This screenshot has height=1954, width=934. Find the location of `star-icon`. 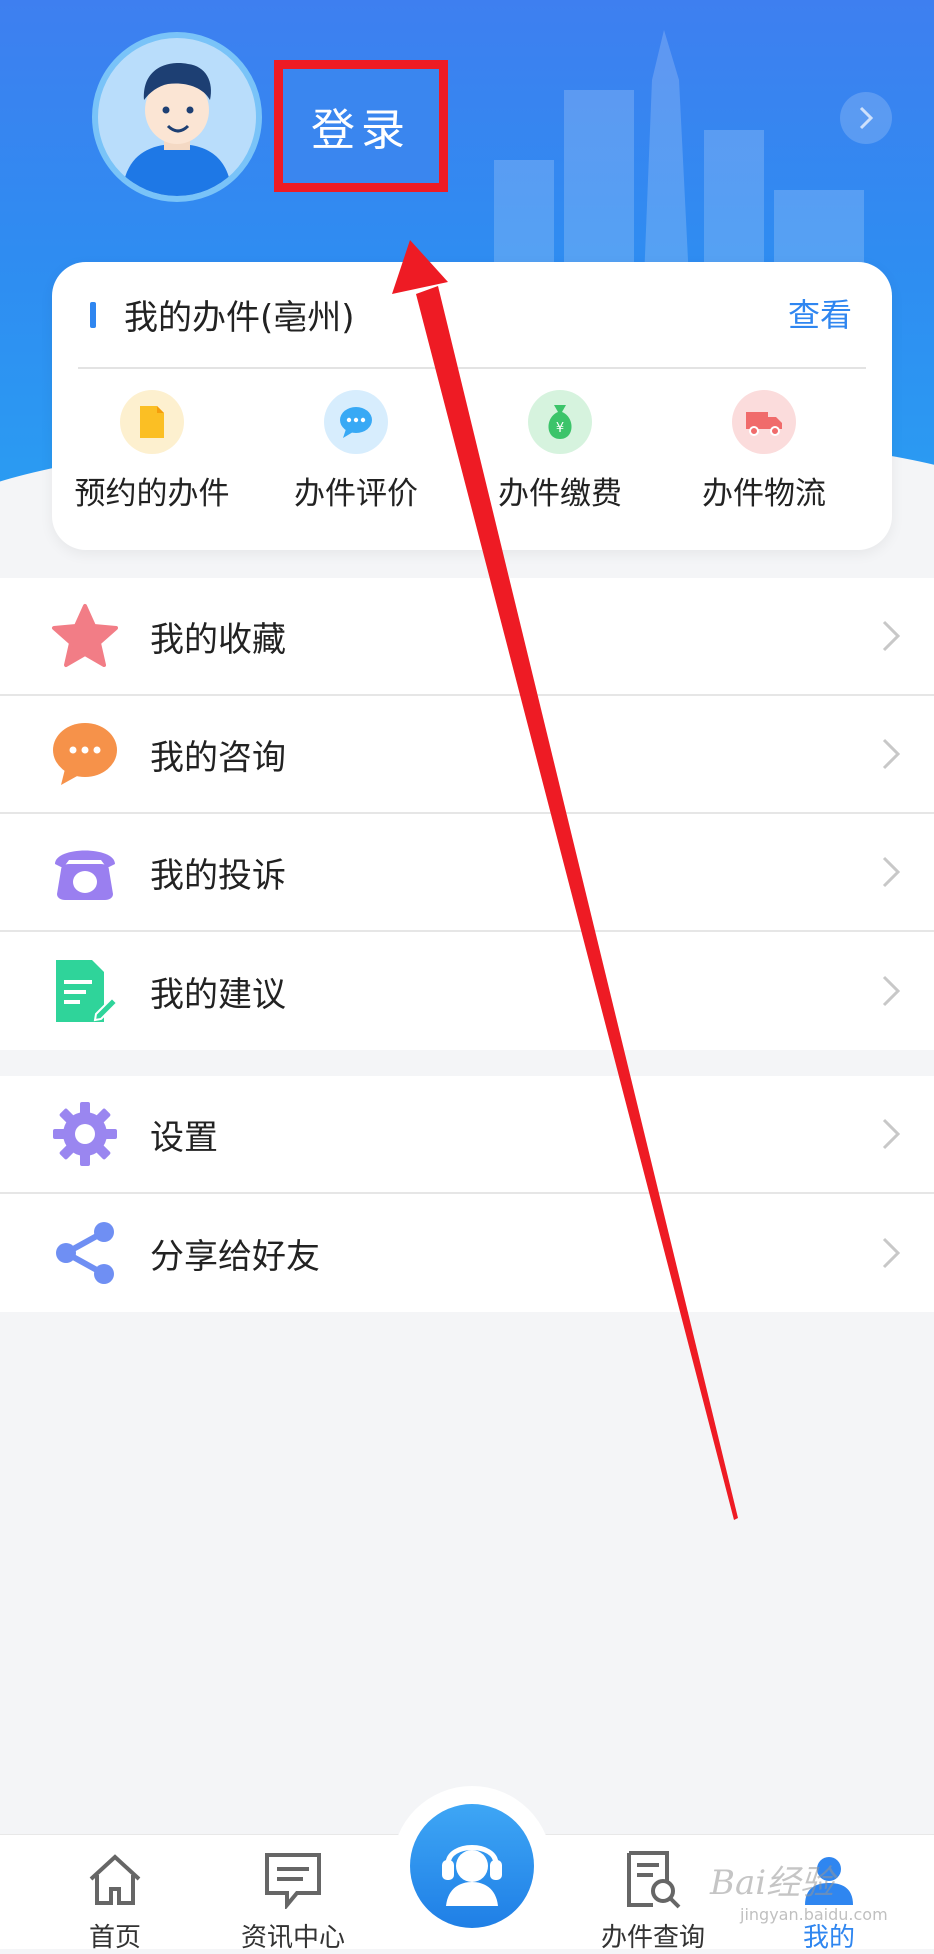

star-icon is located at coordinates (85, 636).